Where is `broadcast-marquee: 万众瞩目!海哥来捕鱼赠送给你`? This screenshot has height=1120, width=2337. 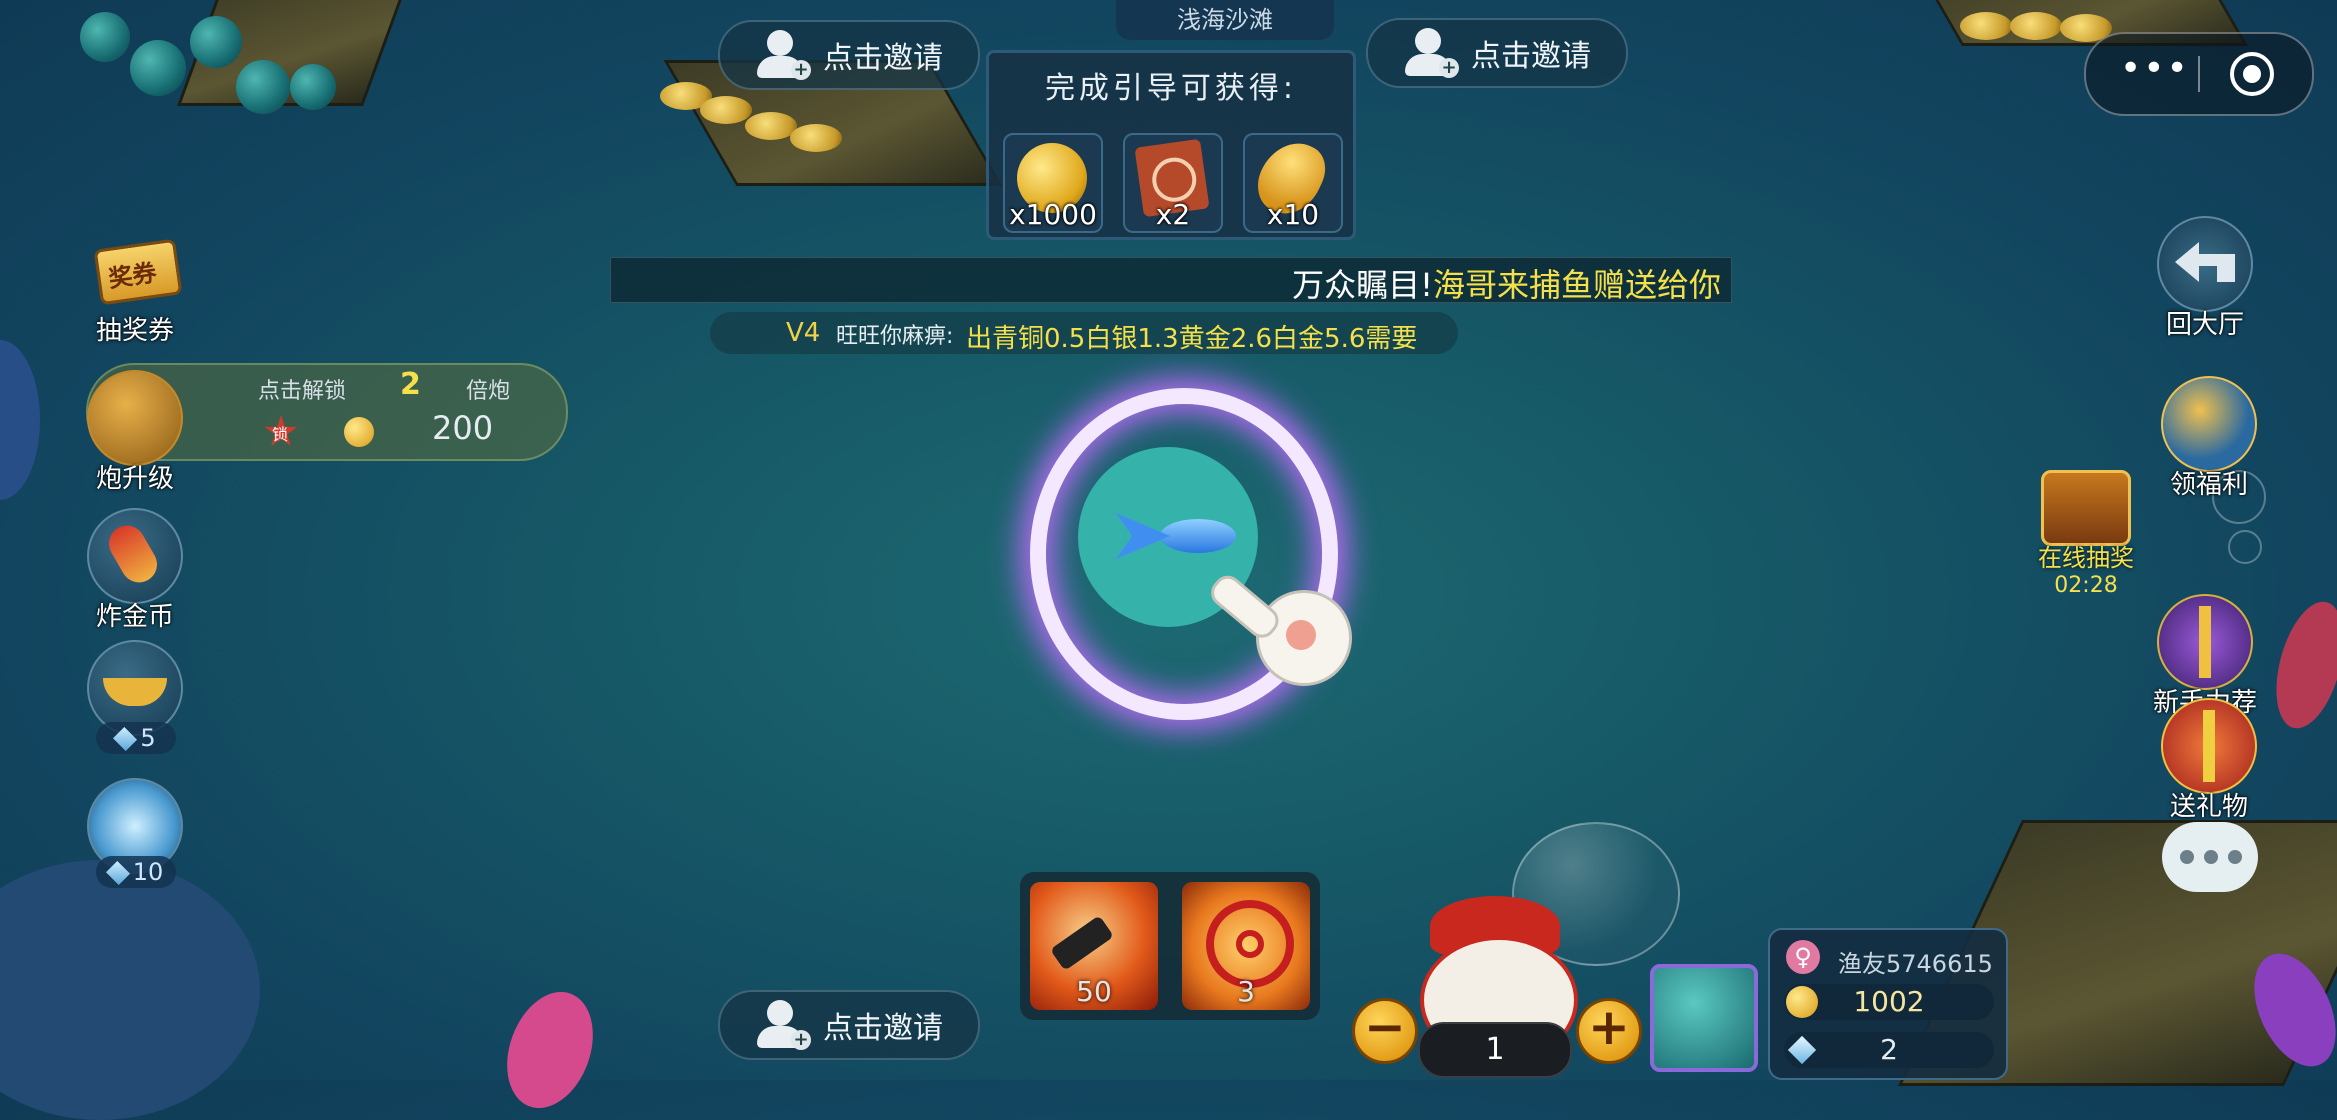
broadcast-marquee: 万众瞩目!海哥来捕鱼赠送给你 is located at coordinates (1171, 281).